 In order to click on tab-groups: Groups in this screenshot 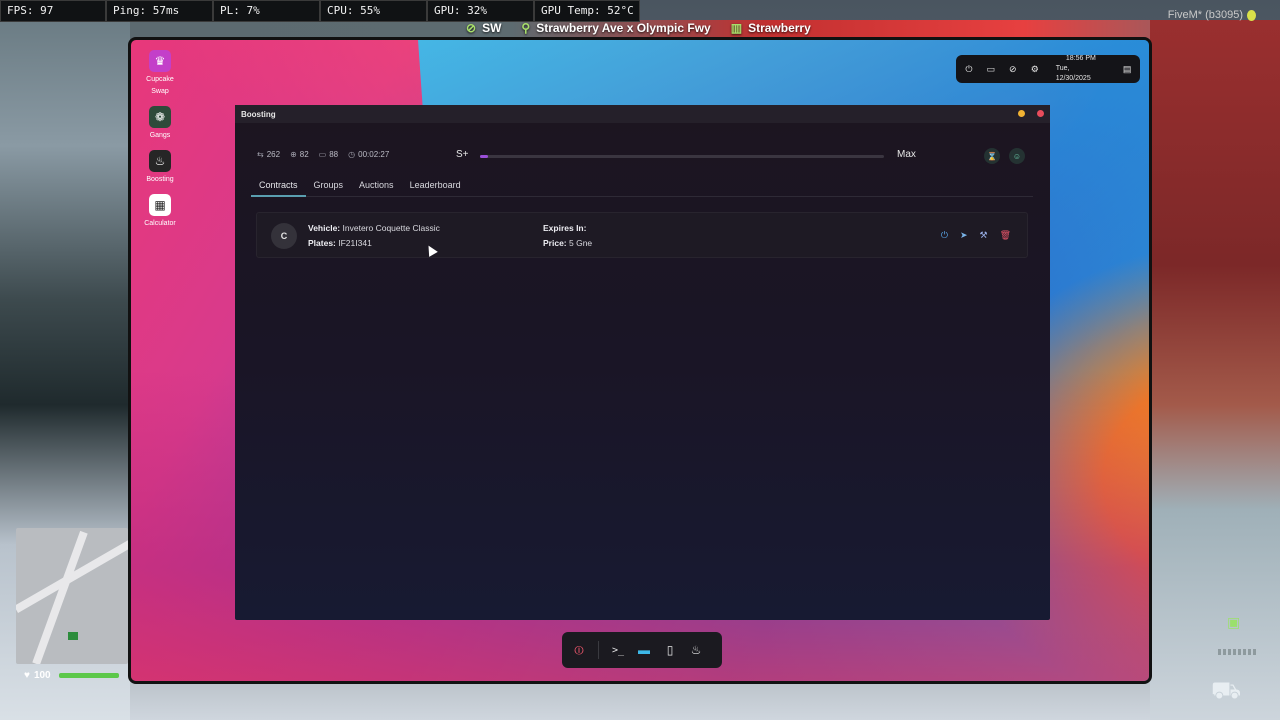, I will do `click(329, 187)`.